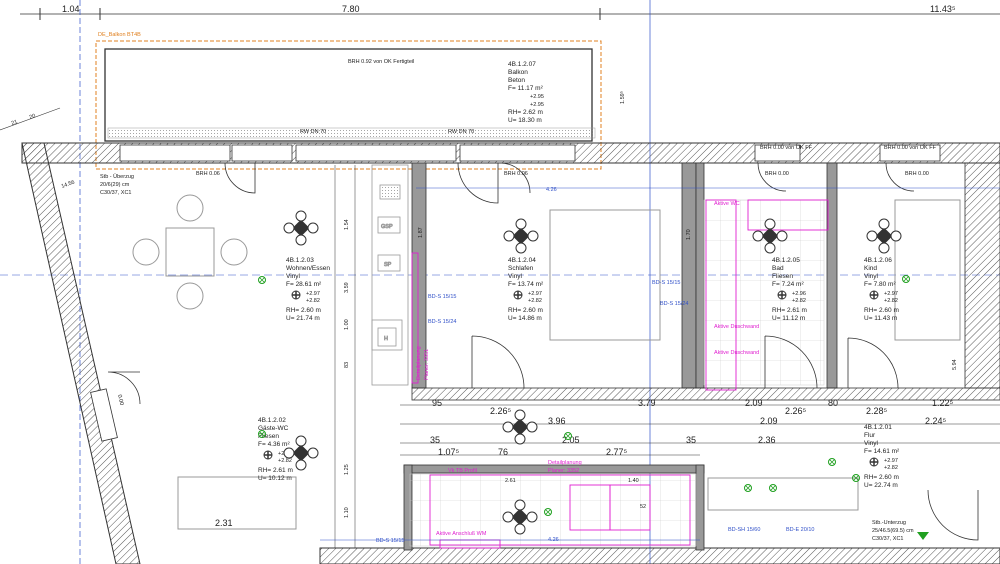  I want to click on room-bad-floor: Fliesen, so click(782, 276).